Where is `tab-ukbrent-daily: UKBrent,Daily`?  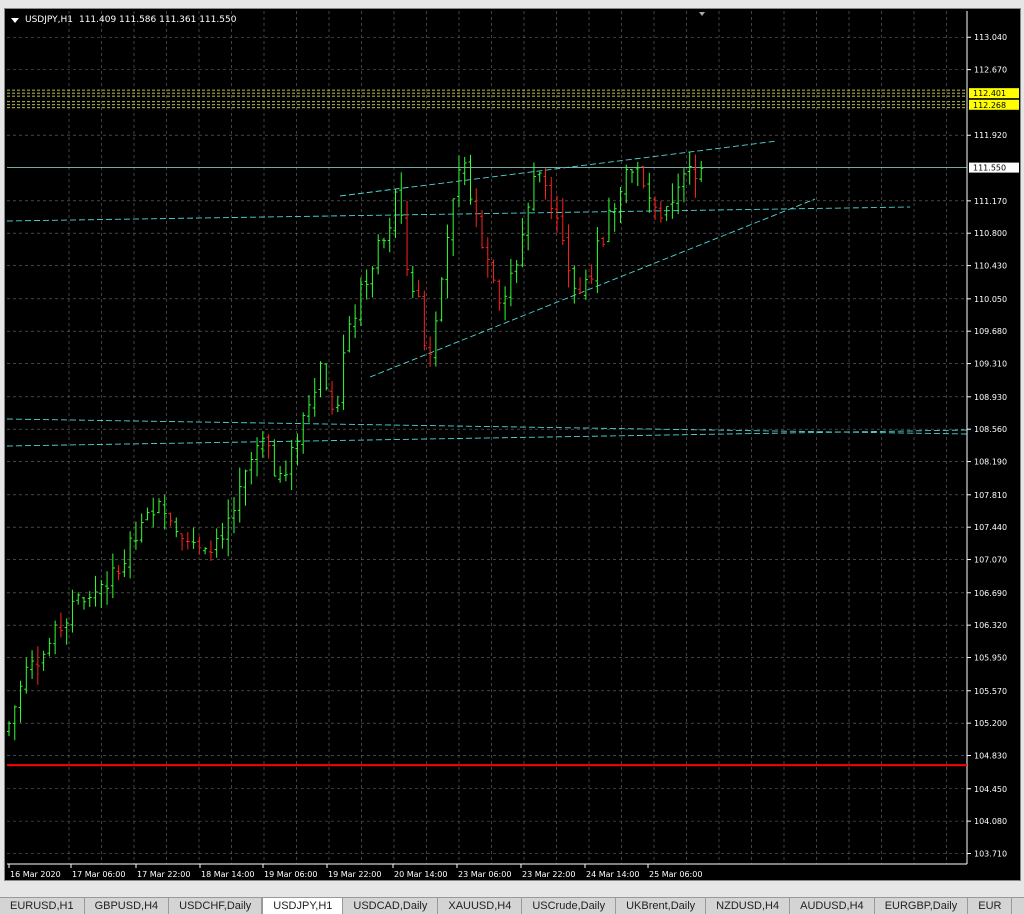 tab-ukbrent-daily: UKBrent,Daily is located at coordinates (661, 906).